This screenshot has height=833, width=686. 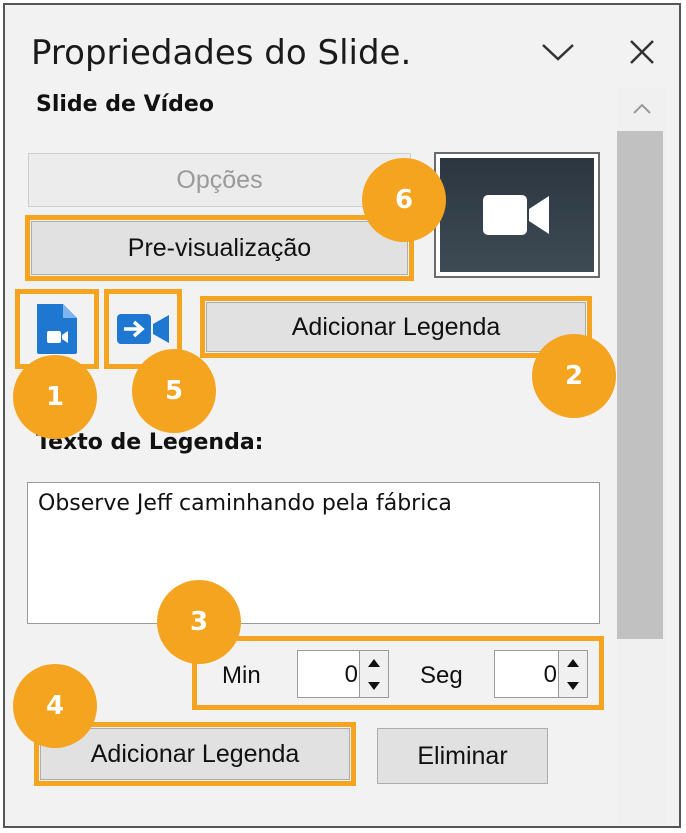 I want to click on video-preview, so click(x=517, y=215).